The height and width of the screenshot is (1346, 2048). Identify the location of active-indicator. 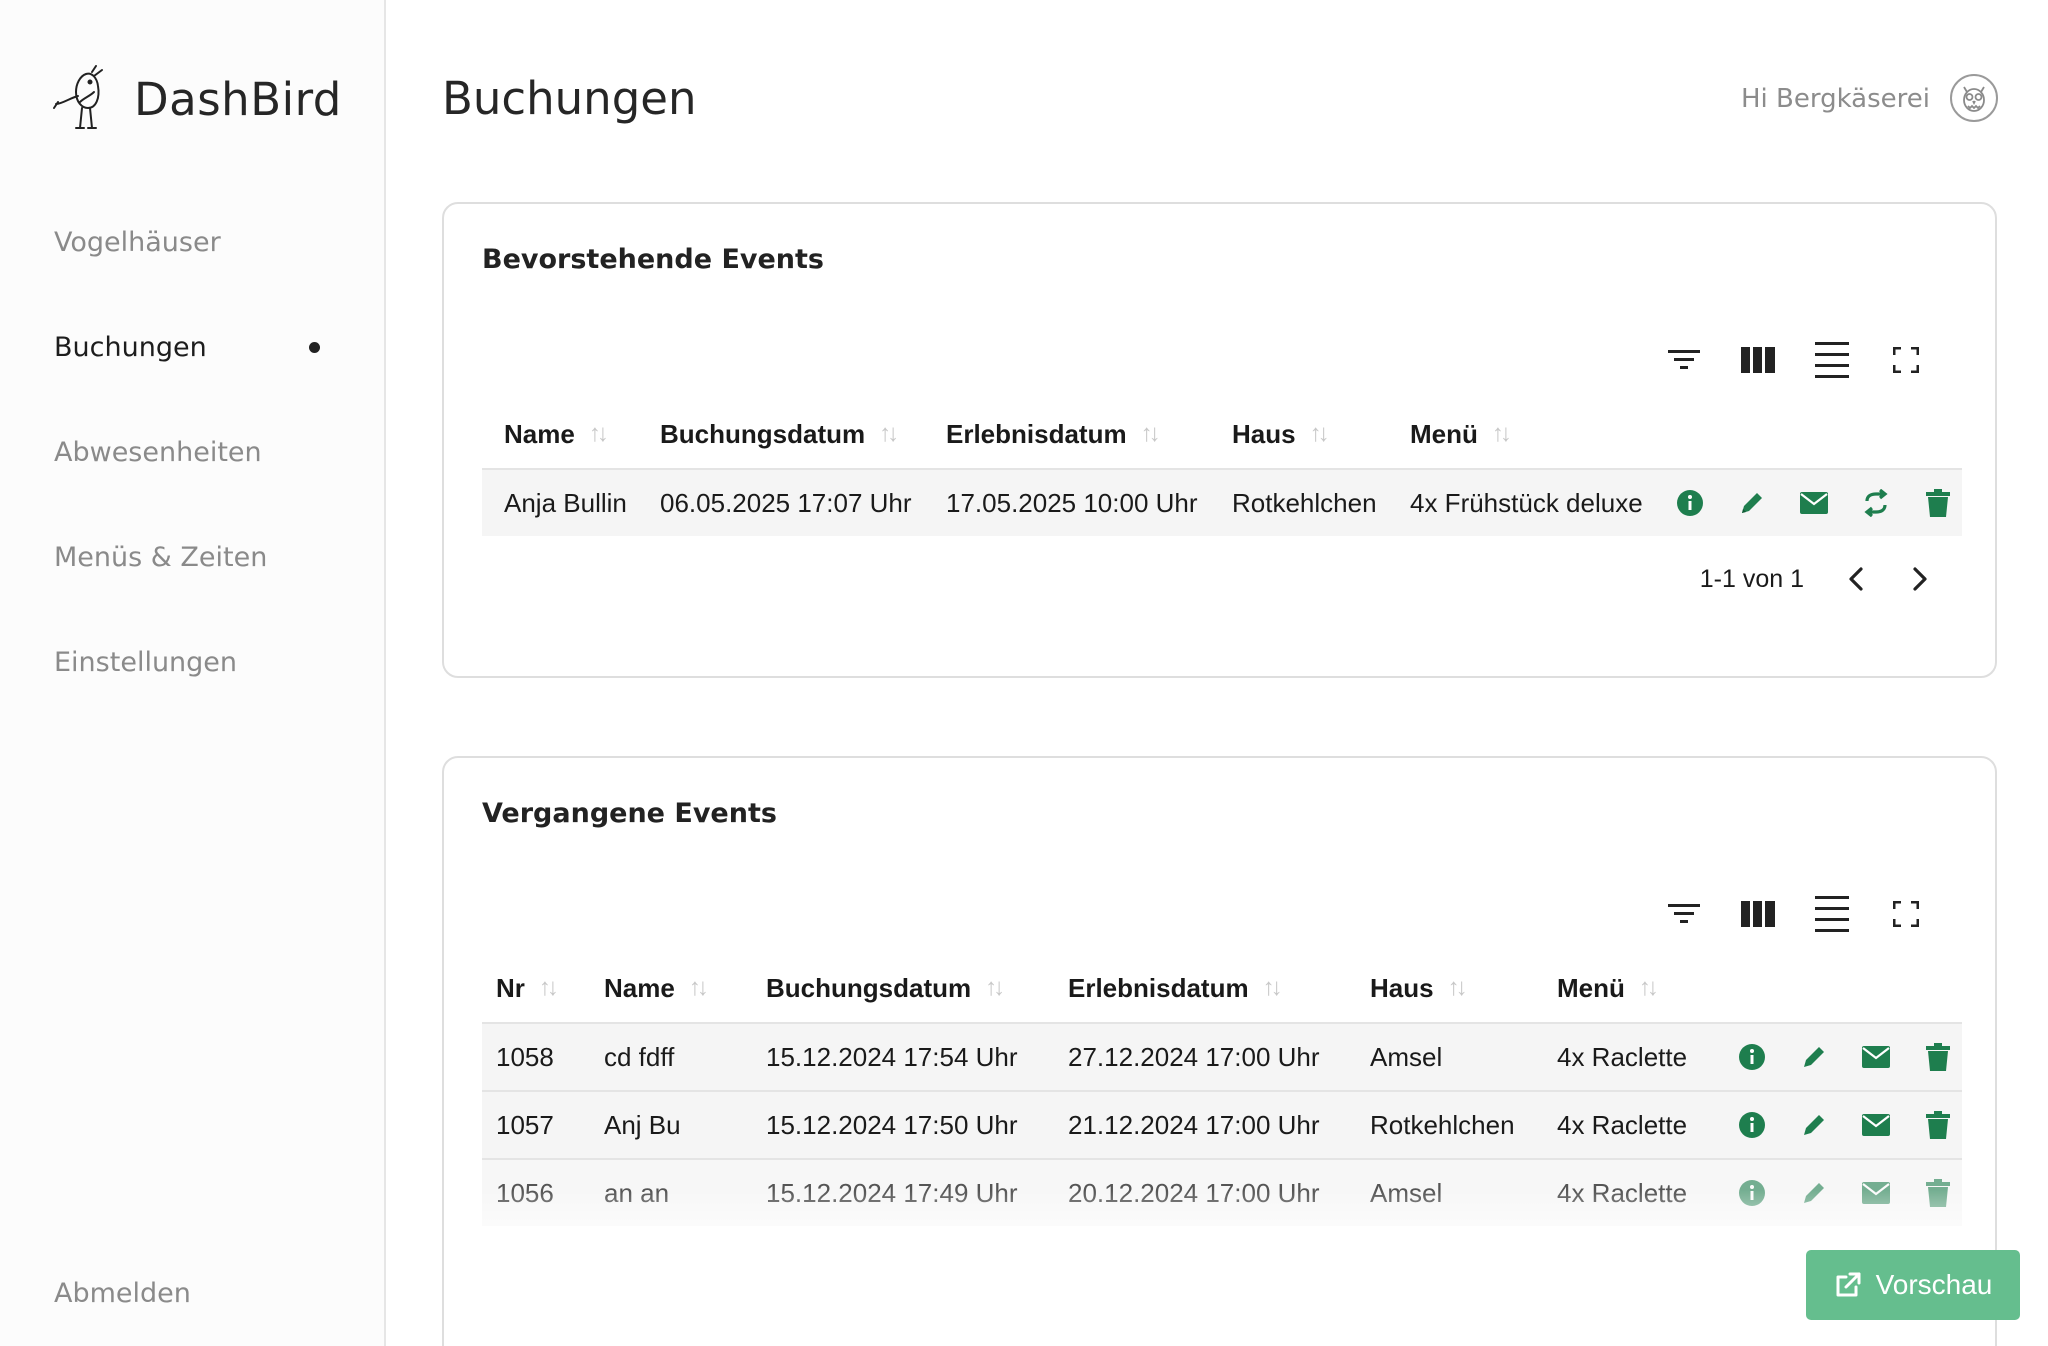
(314, 347).